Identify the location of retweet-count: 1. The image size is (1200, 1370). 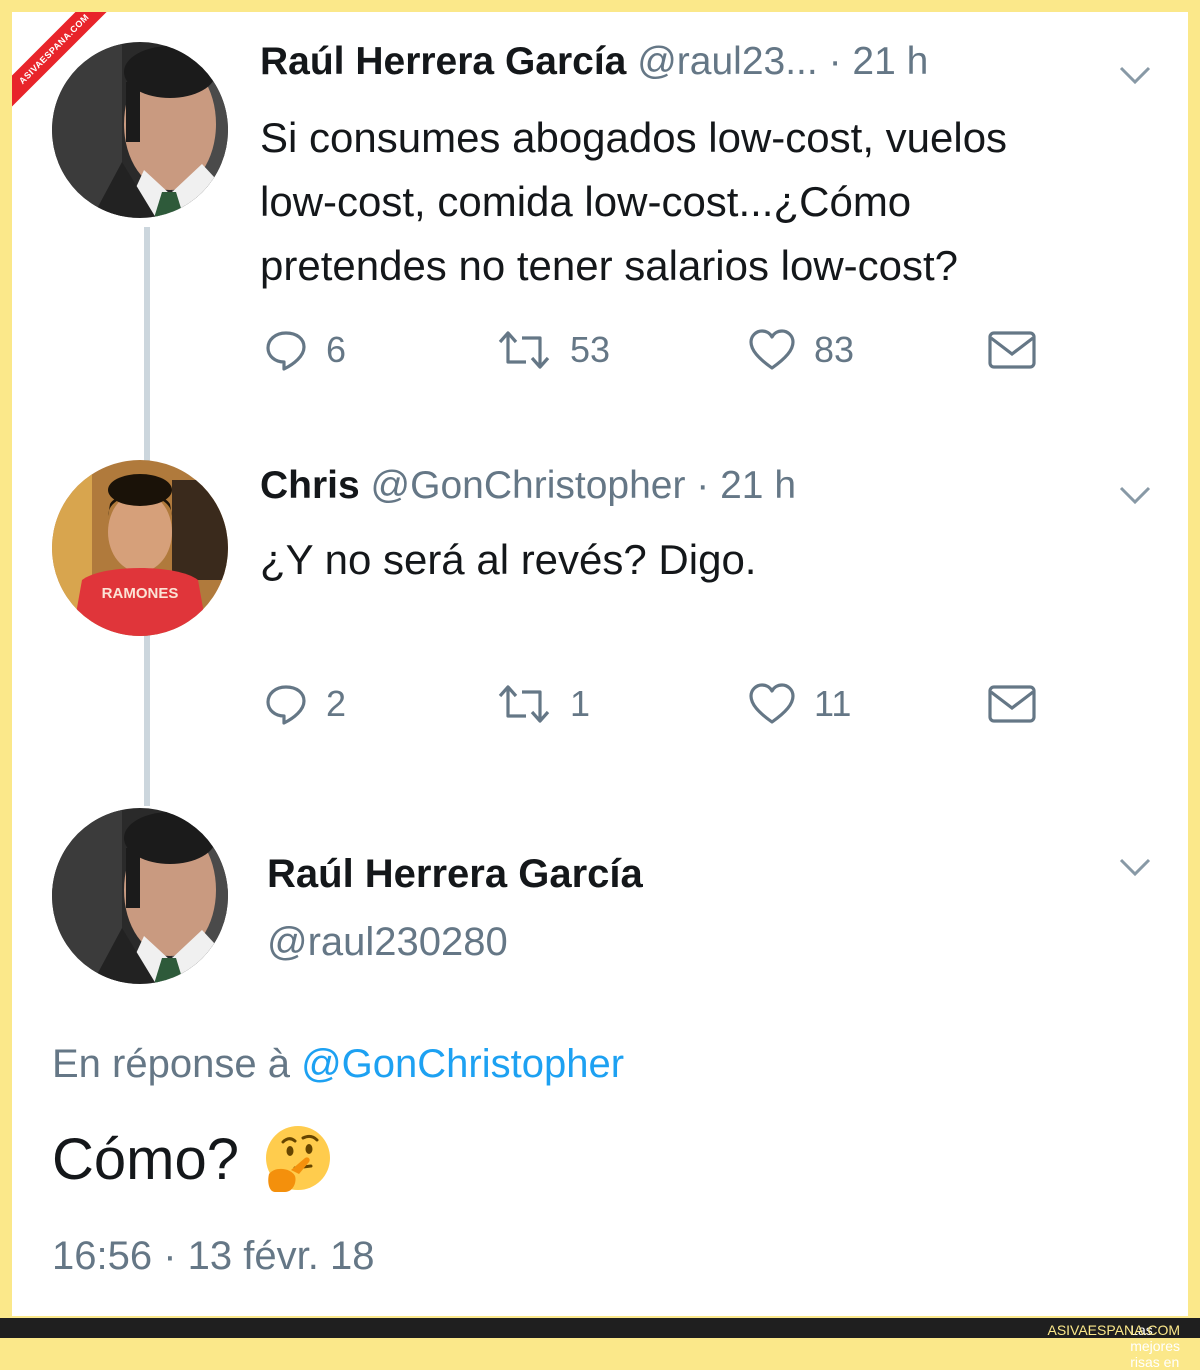
(580, 703).